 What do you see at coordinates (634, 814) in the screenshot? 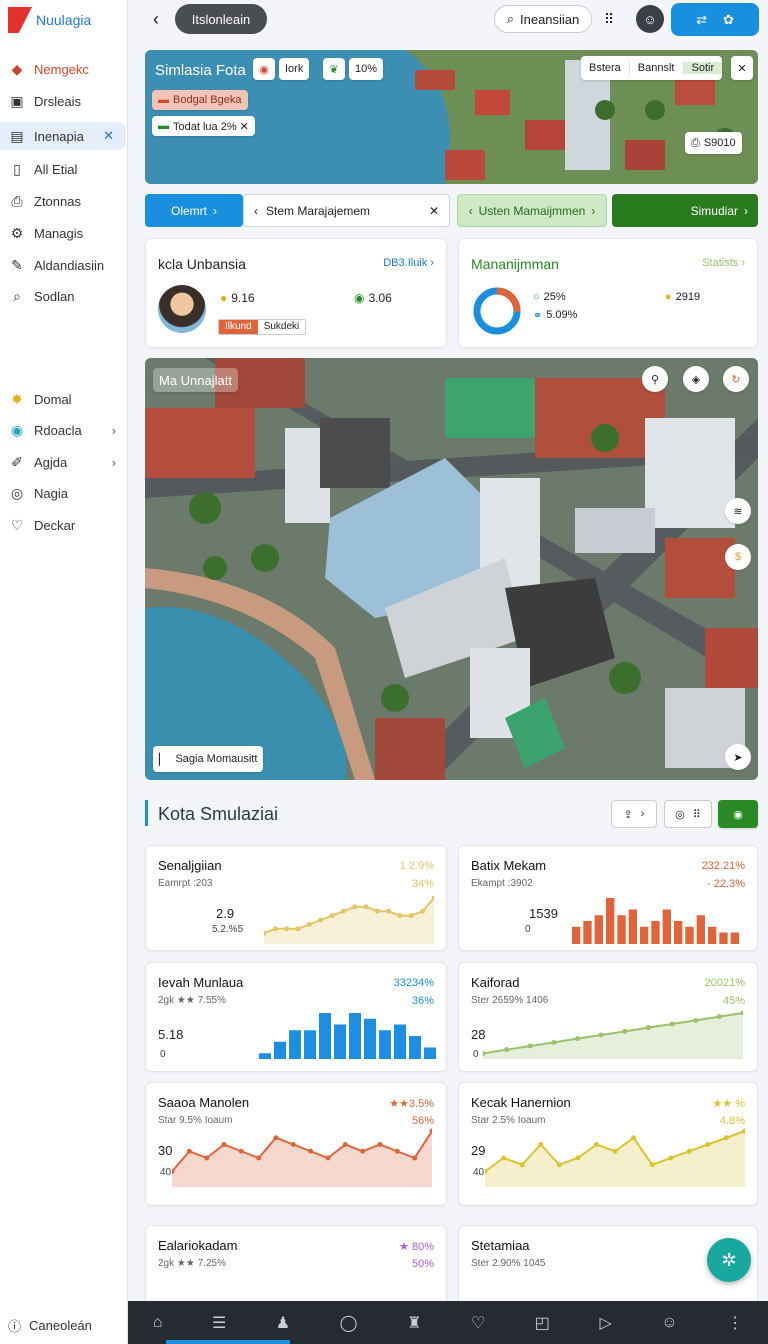
I see `share-button: ⇪ ›` at bounding box center [634, 814].